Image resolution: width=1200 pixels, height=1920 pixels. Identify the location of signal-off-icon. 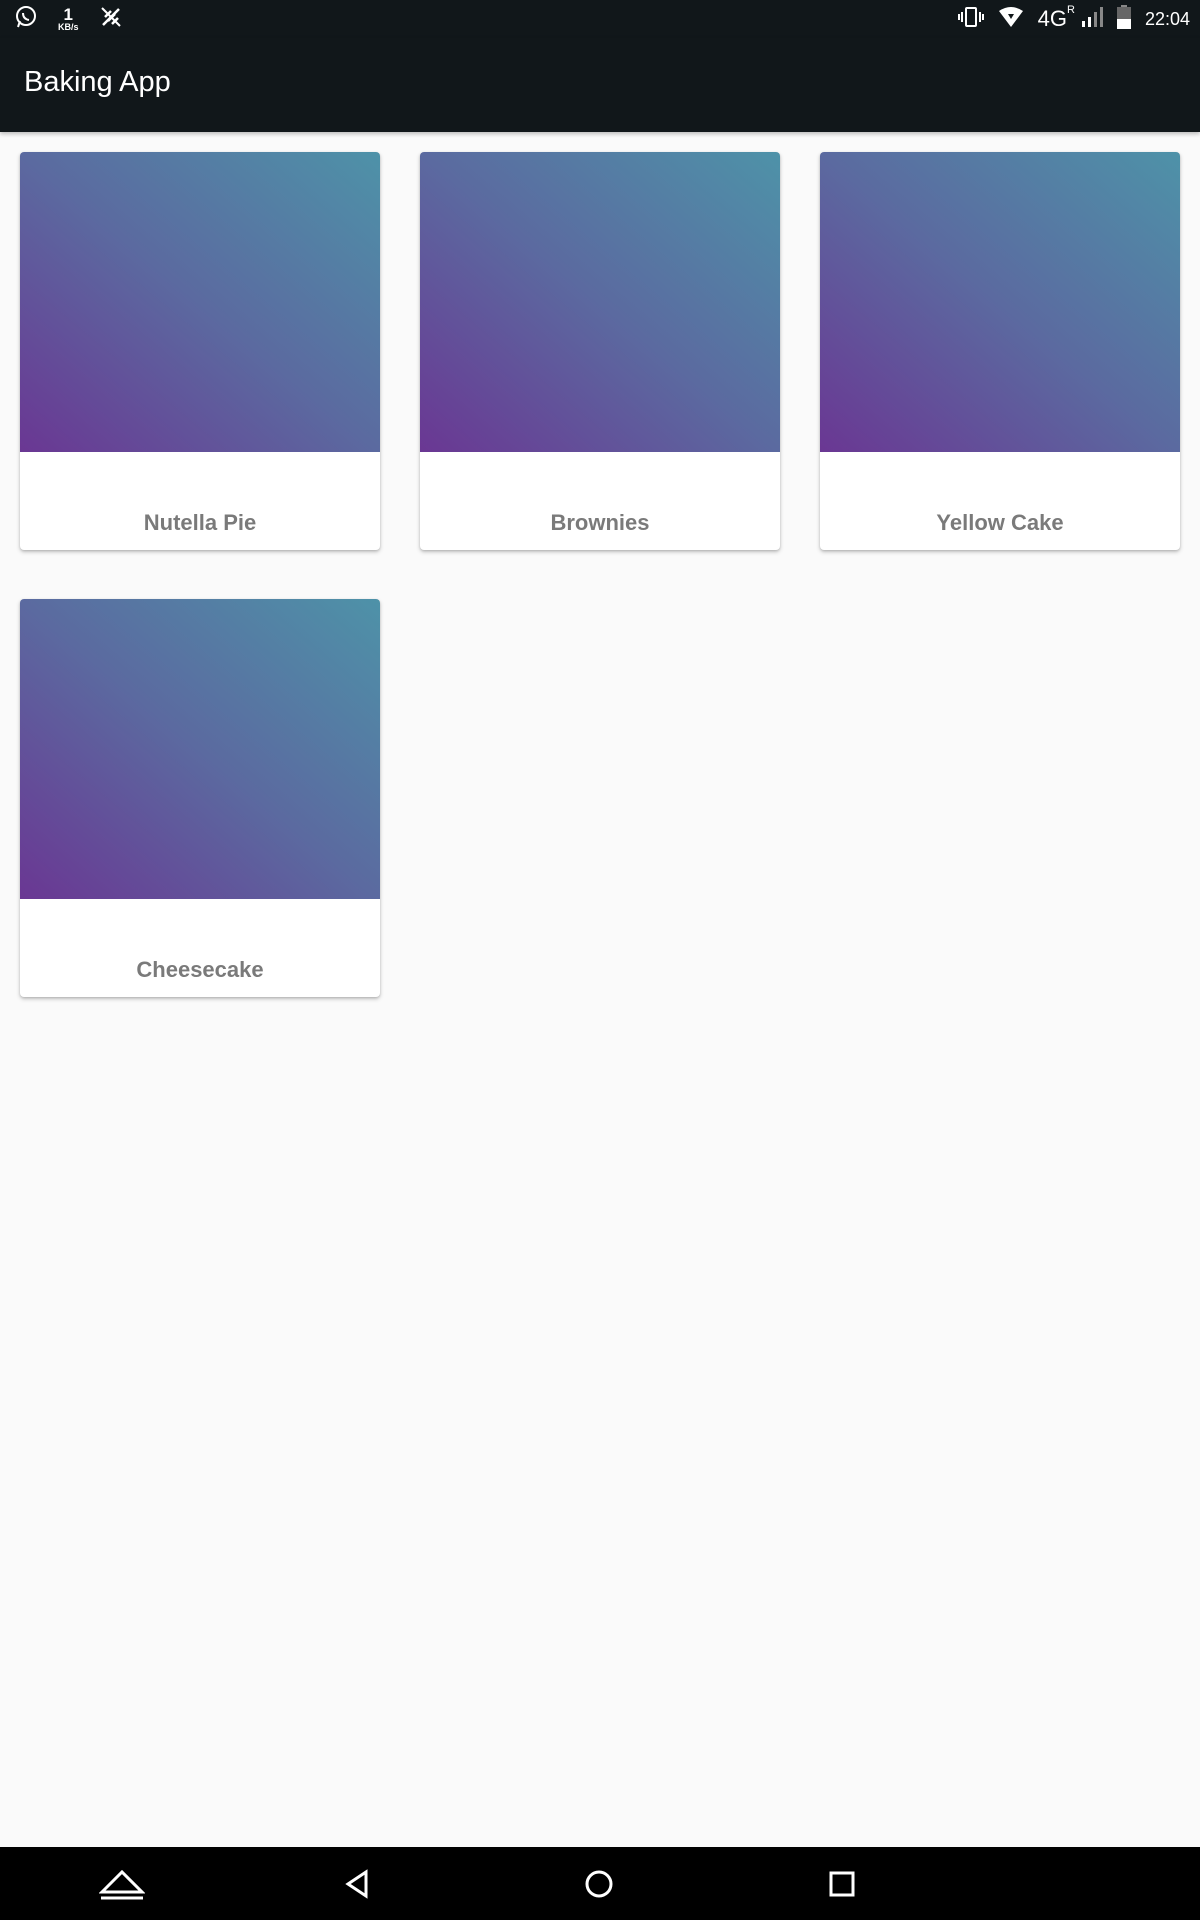
(111, 19).